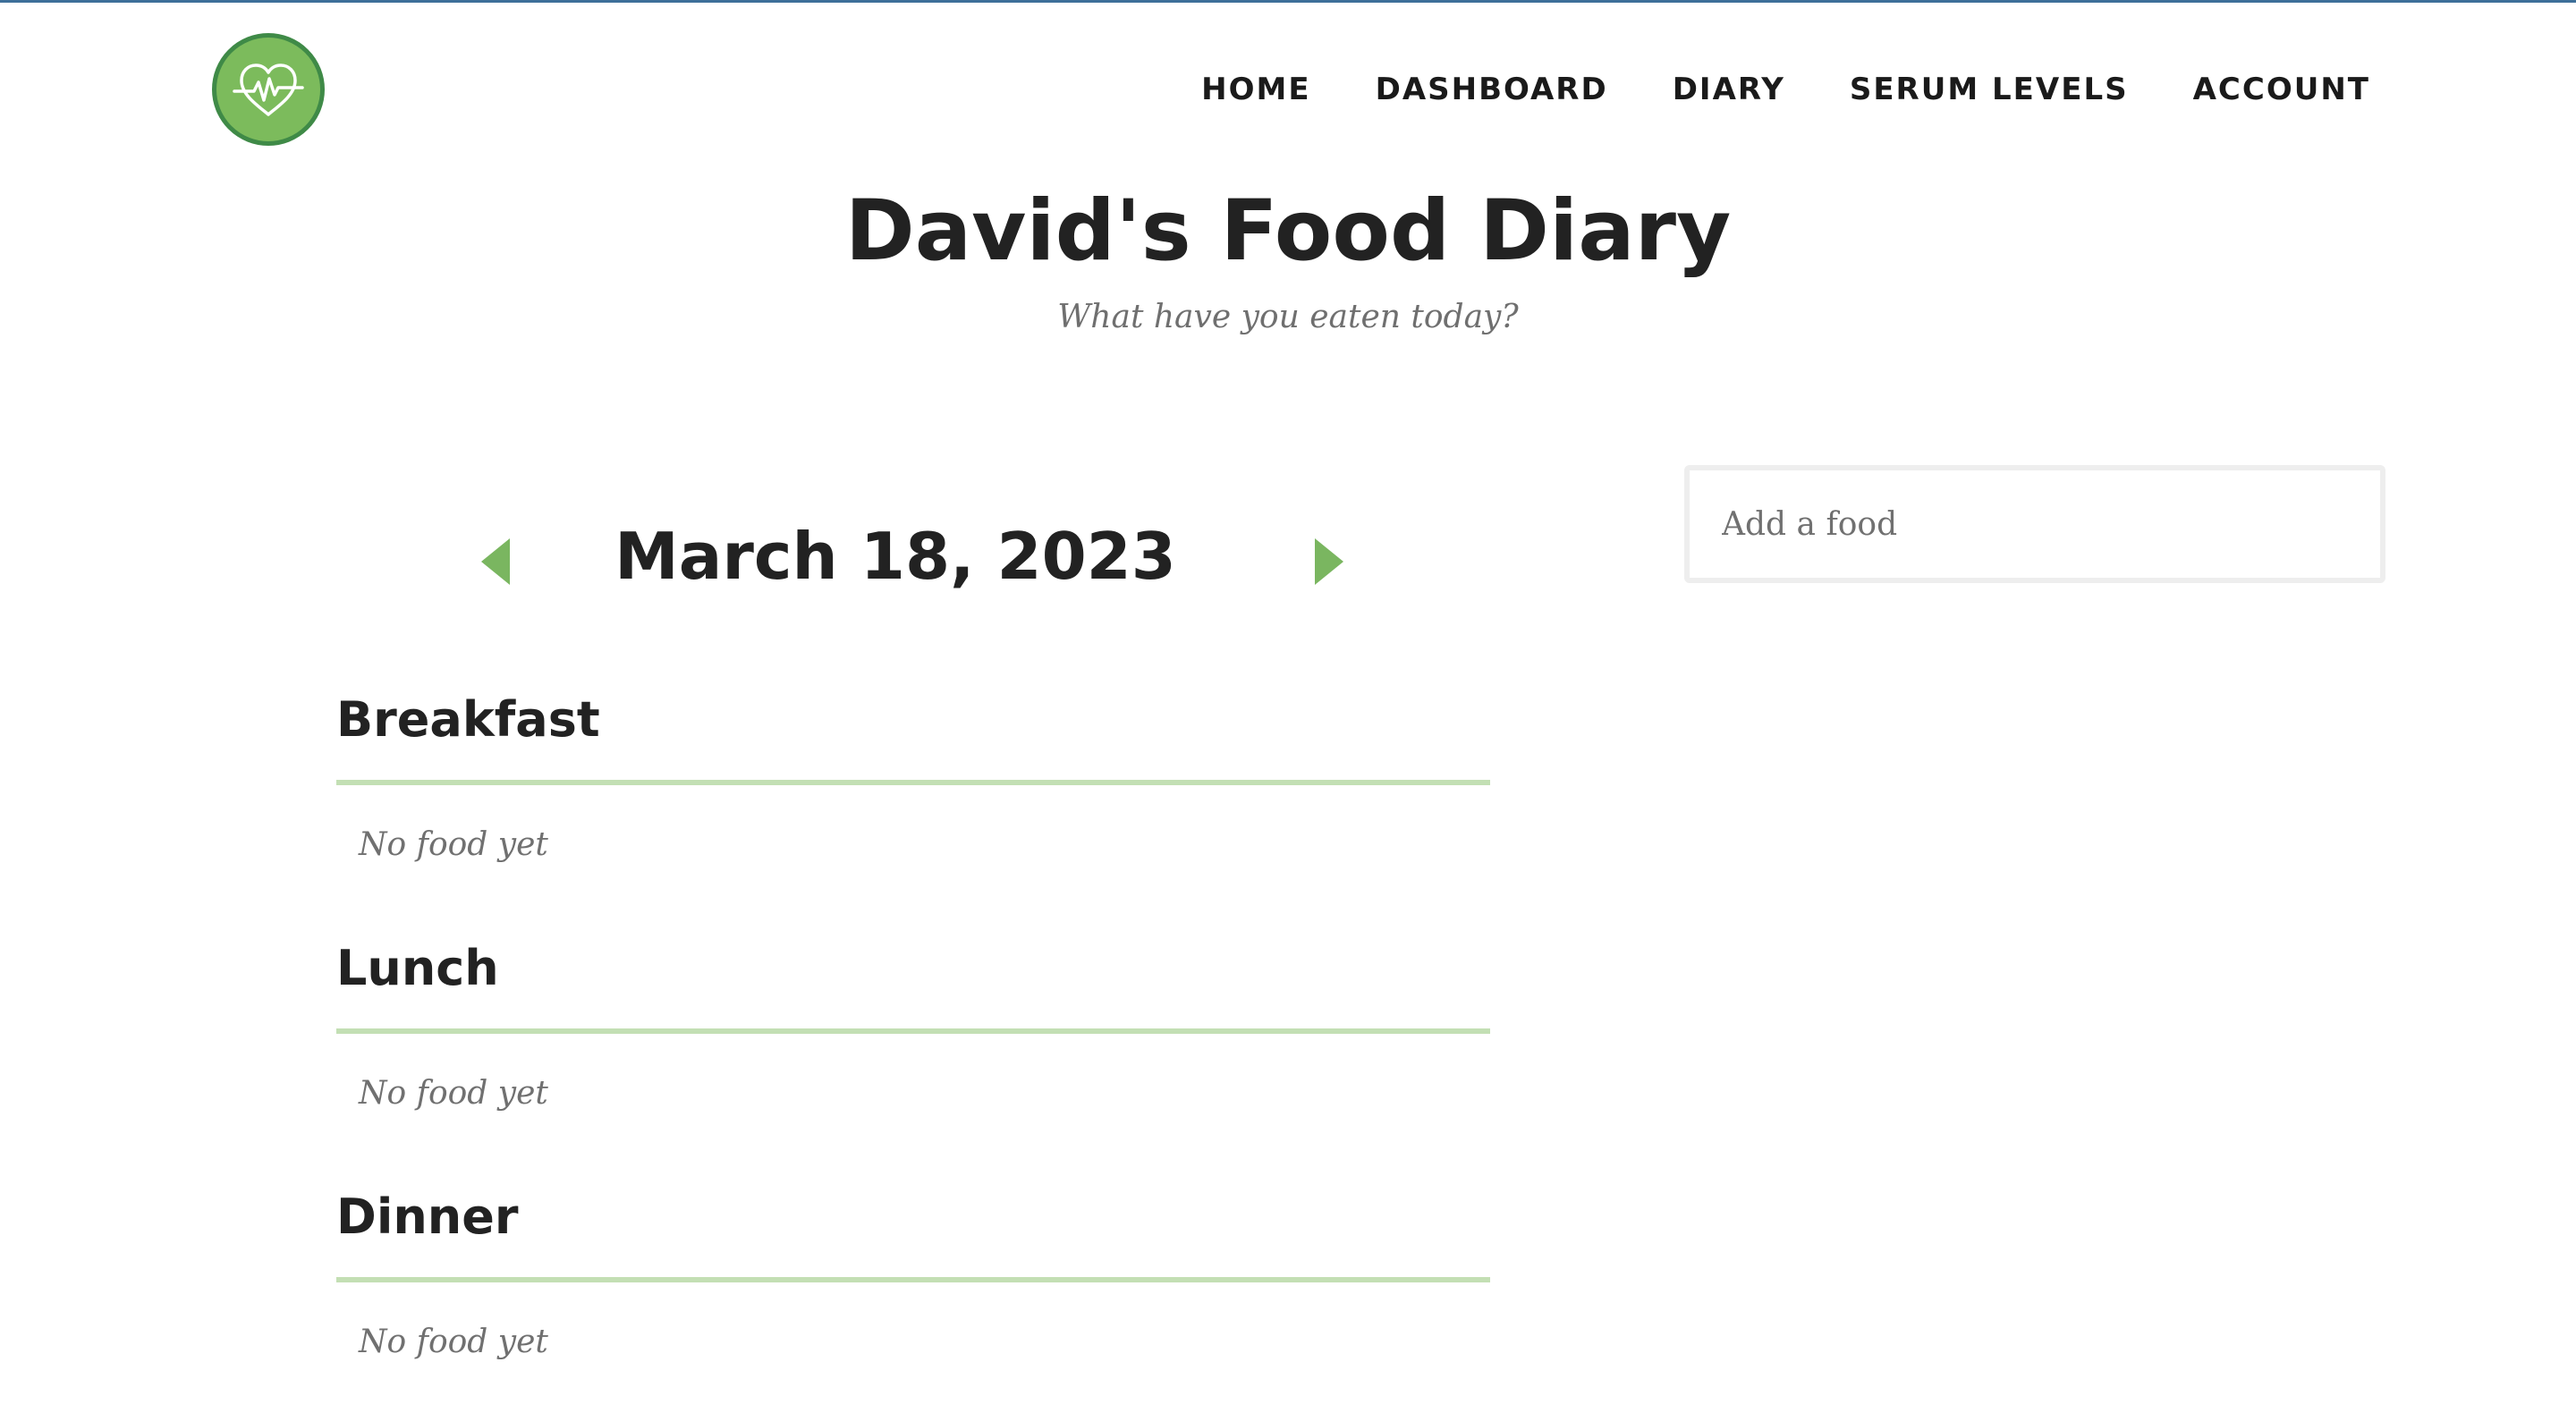  What do you see at coordinates (2281, 89) in the screenshot?
I see `nav-account: ACCOUNT` at bounding box center [2281, 89].